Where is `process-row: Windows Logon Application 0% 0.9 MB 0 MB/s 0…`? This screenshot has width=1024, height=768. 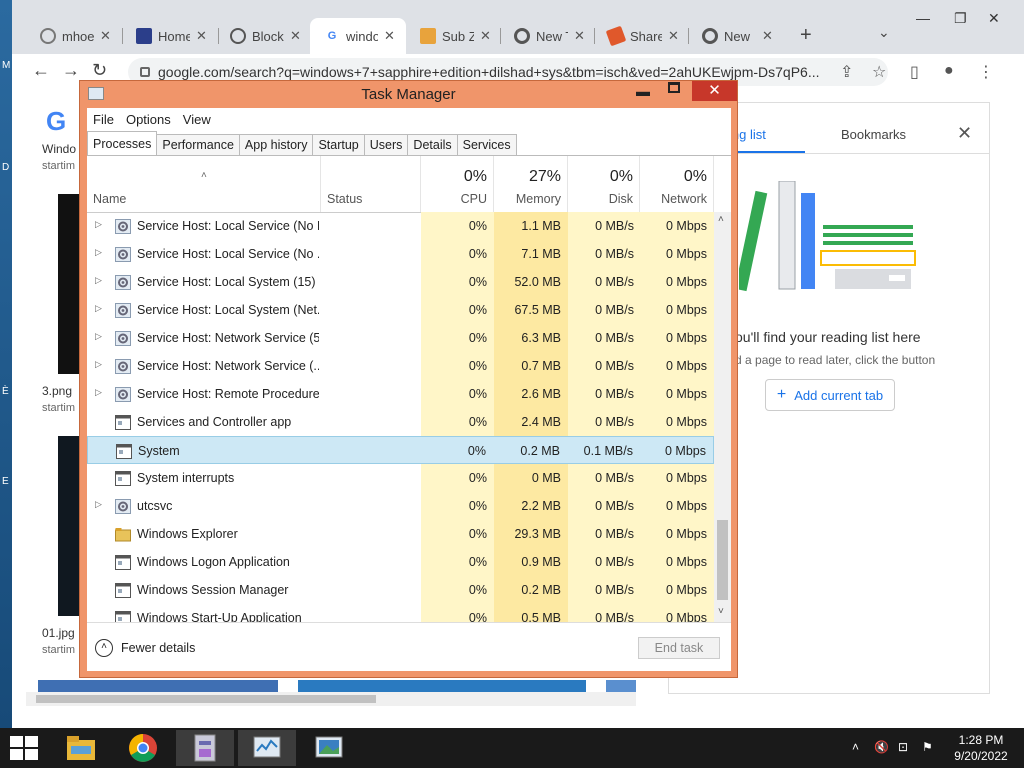 process-row: Windows Logon Application 0% 0.9 MB 0 MB/s 0… is located at coordinates (400, 562).